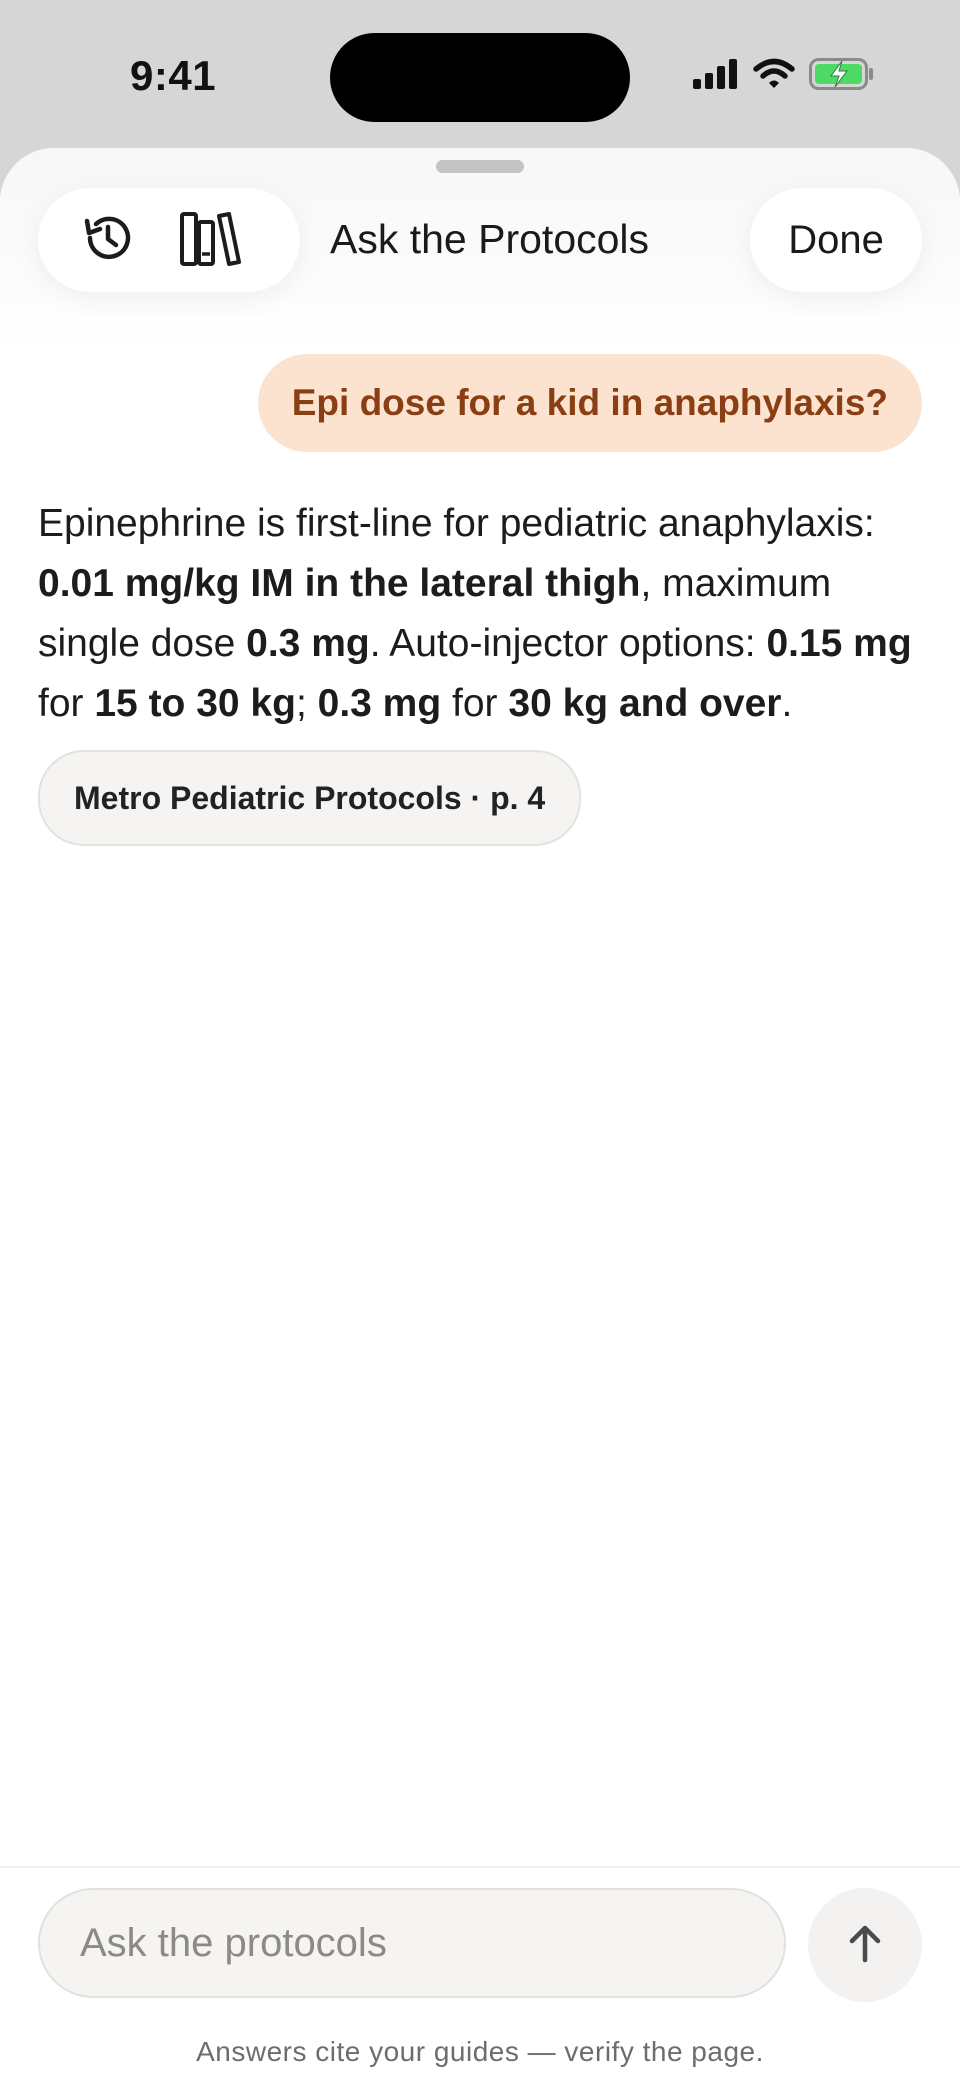 This screenshot has width=960, height=2089. Describe the element at coordinates (173, 75) in the screenshot. I see `status-time: 9:41` at that location.